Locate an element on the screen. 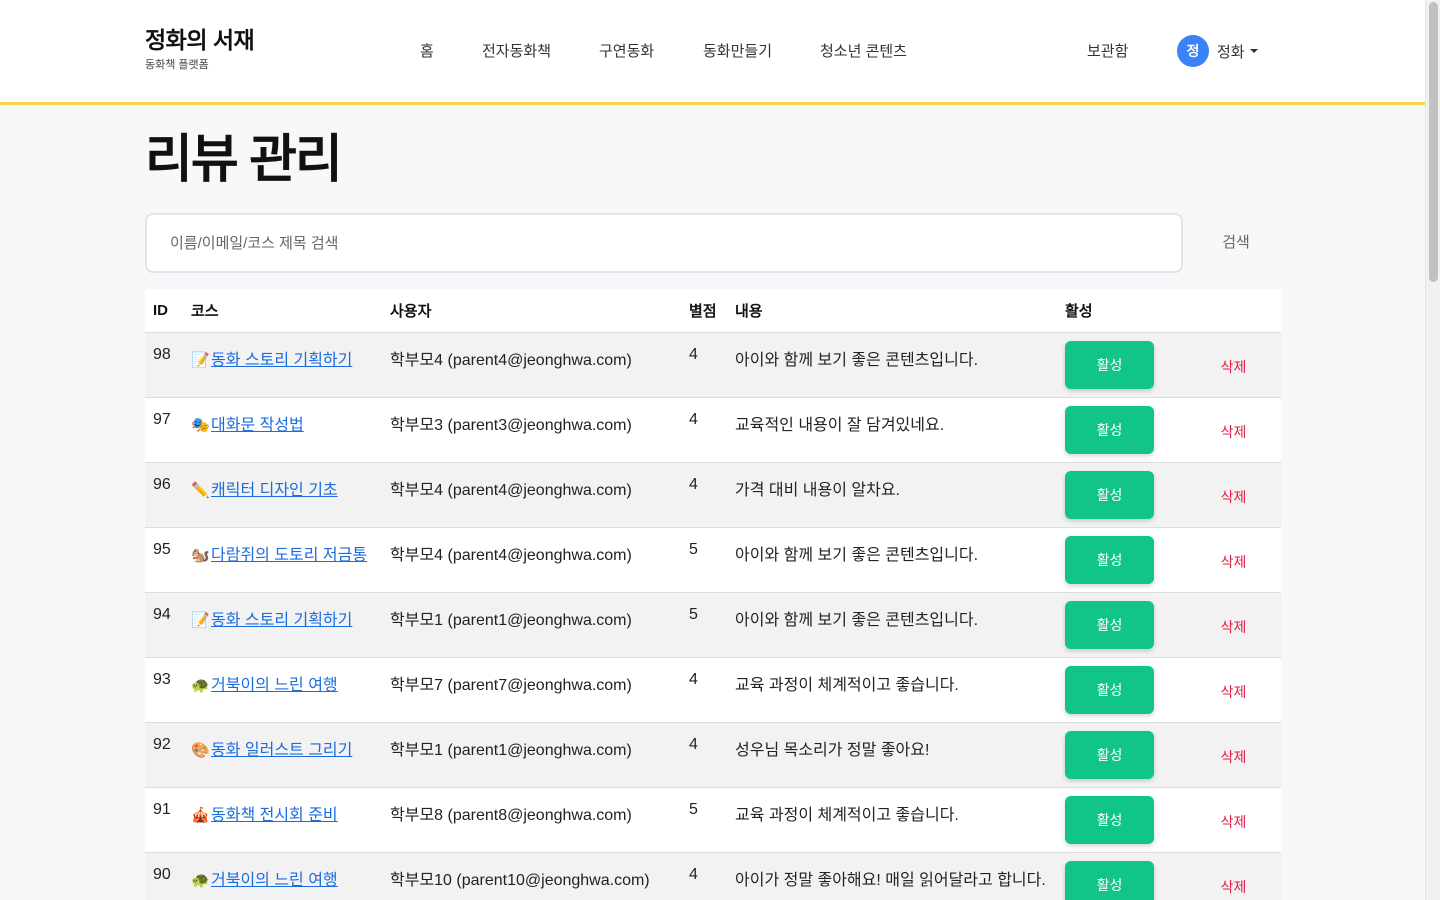 The height and width of the screenshot is (900, 1440). course-cell: 🎨동화 일러스트 그리기 is located at coordinates (282, 754).